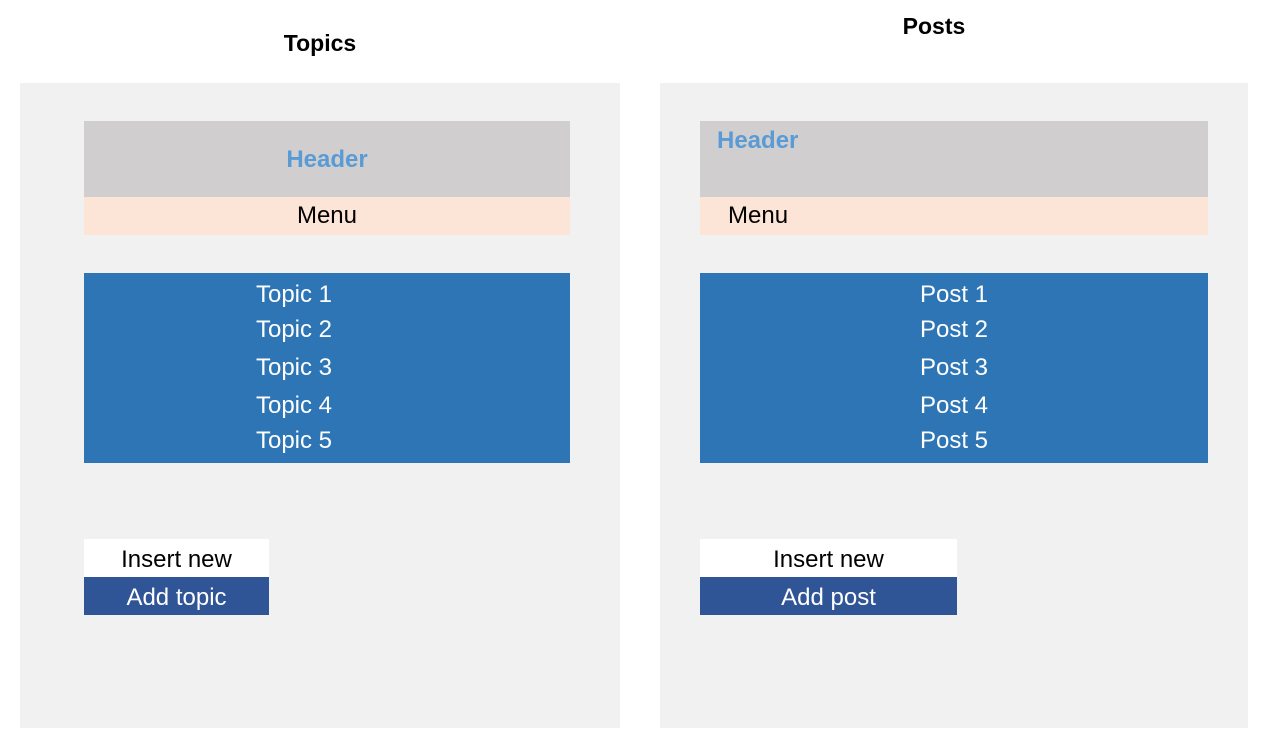 The height and width of the screenshot is (756, 1270). Describe the element at coordinates (327, 444) in the screenshot. I see `topic-list-item: Topic 5` at that location.